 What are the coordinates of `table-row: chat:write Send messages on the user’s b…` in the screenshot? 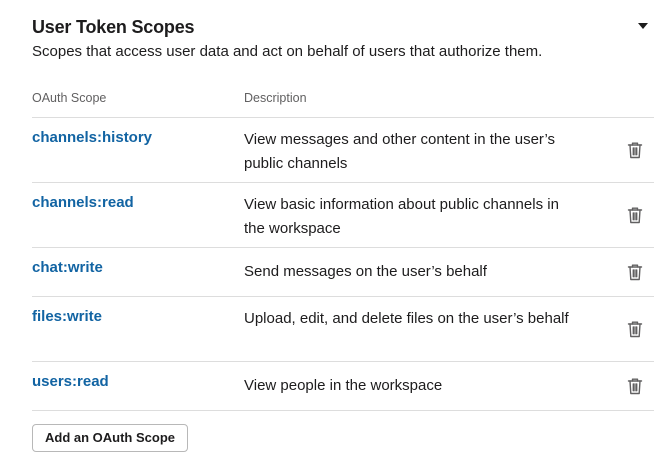 It's located at (343, 272).